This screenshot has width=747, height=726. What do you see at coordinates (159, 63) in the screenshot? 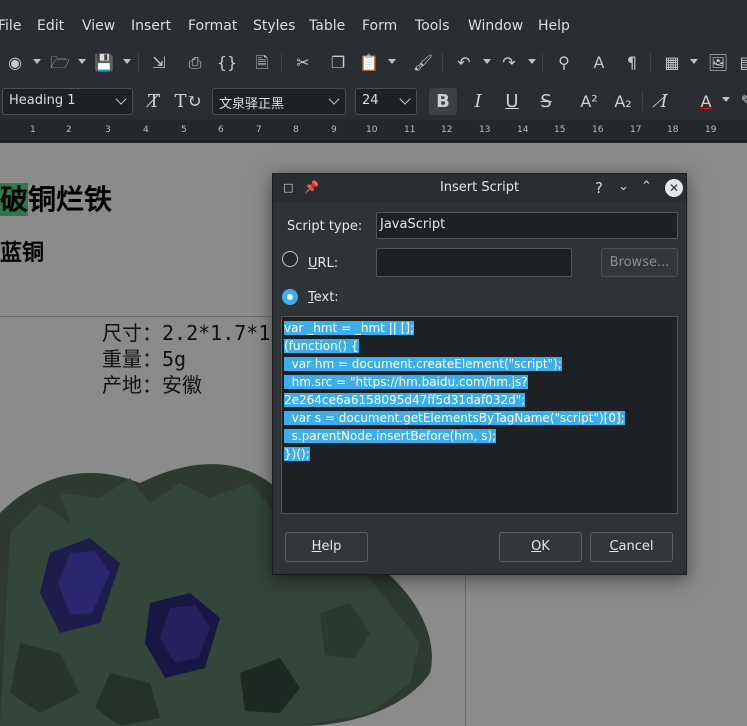
I see `export-pdf-icon: ⇲` at bounding box center [159, 63].